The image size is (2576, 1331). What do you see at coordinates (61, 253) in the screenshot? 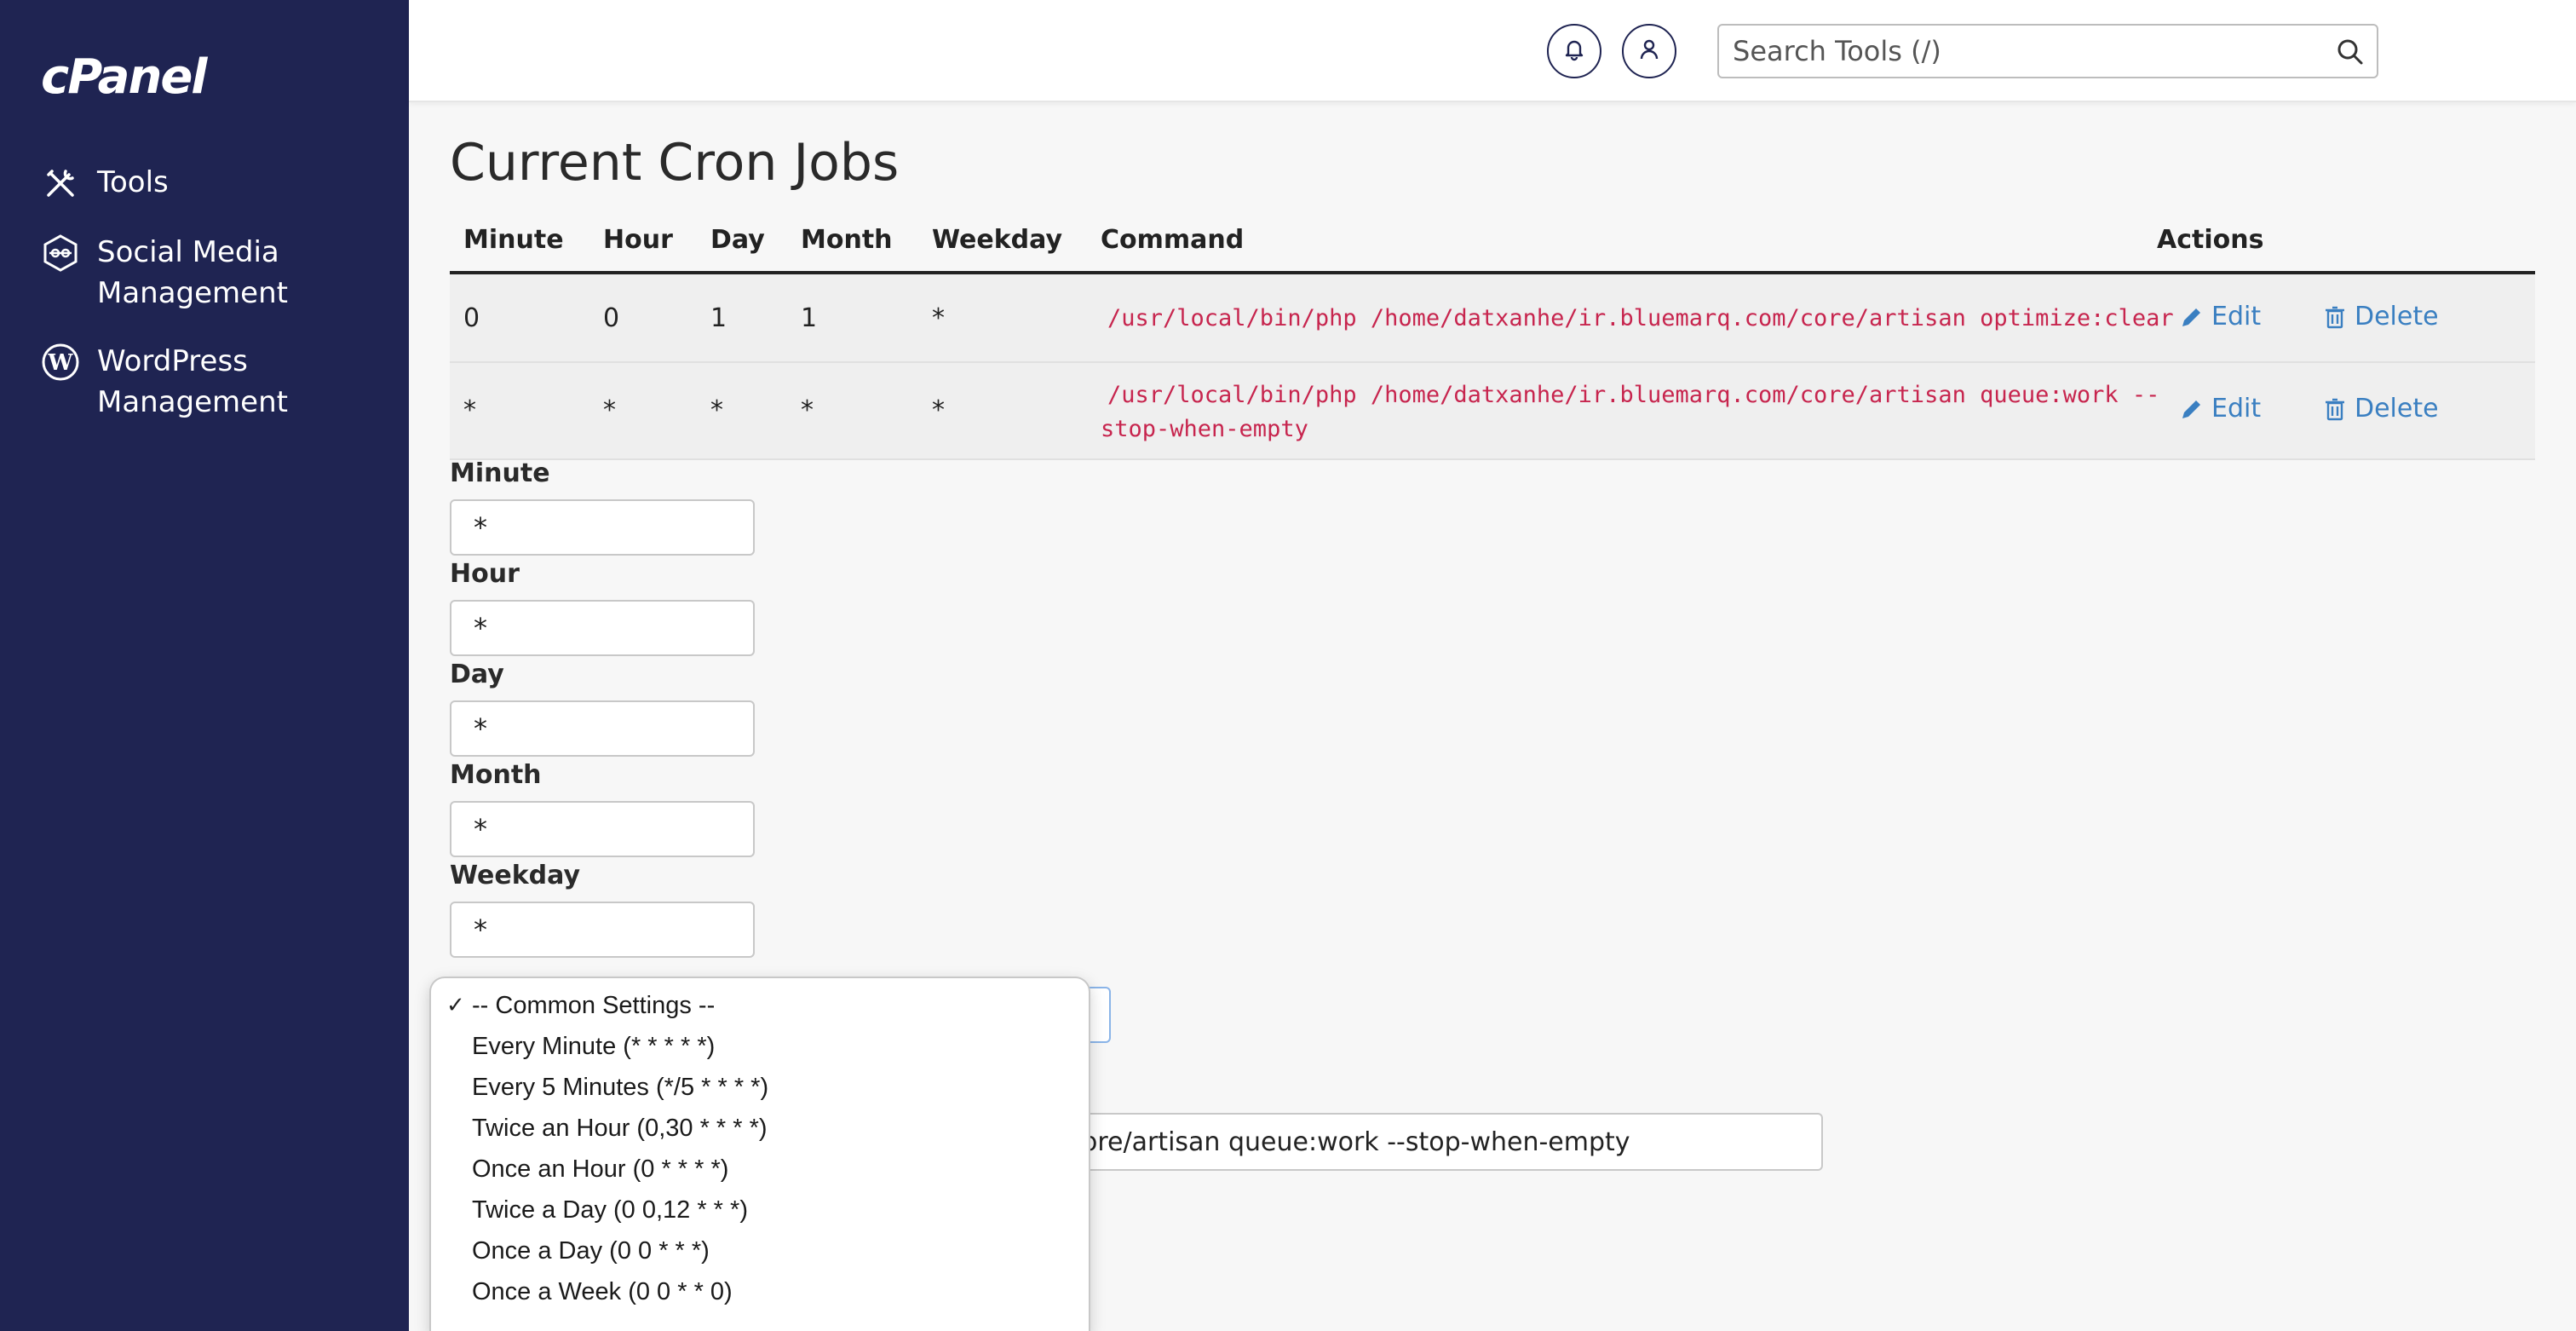
I see `social-media-icon` at bounding box center [61, 253].